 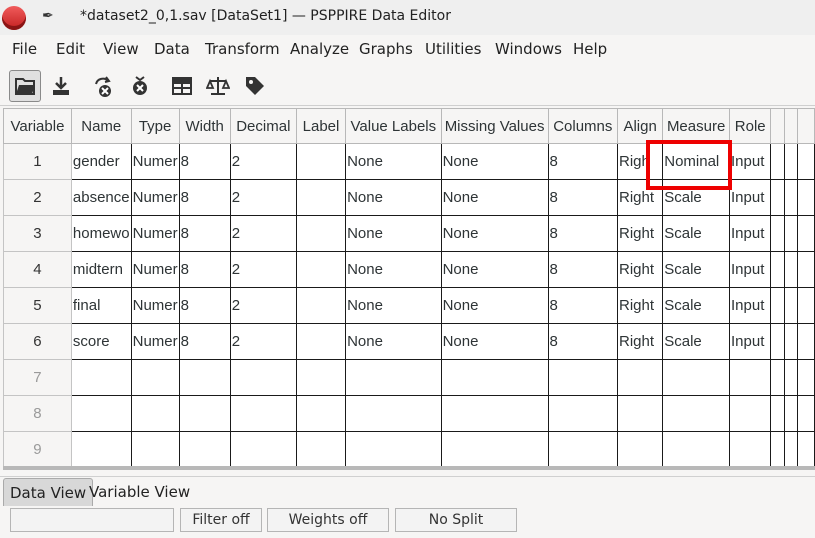 What do you see at coordinates (37, 413) in the screenshot?
I see `row-header: 8` at bounding box center [37, 413].